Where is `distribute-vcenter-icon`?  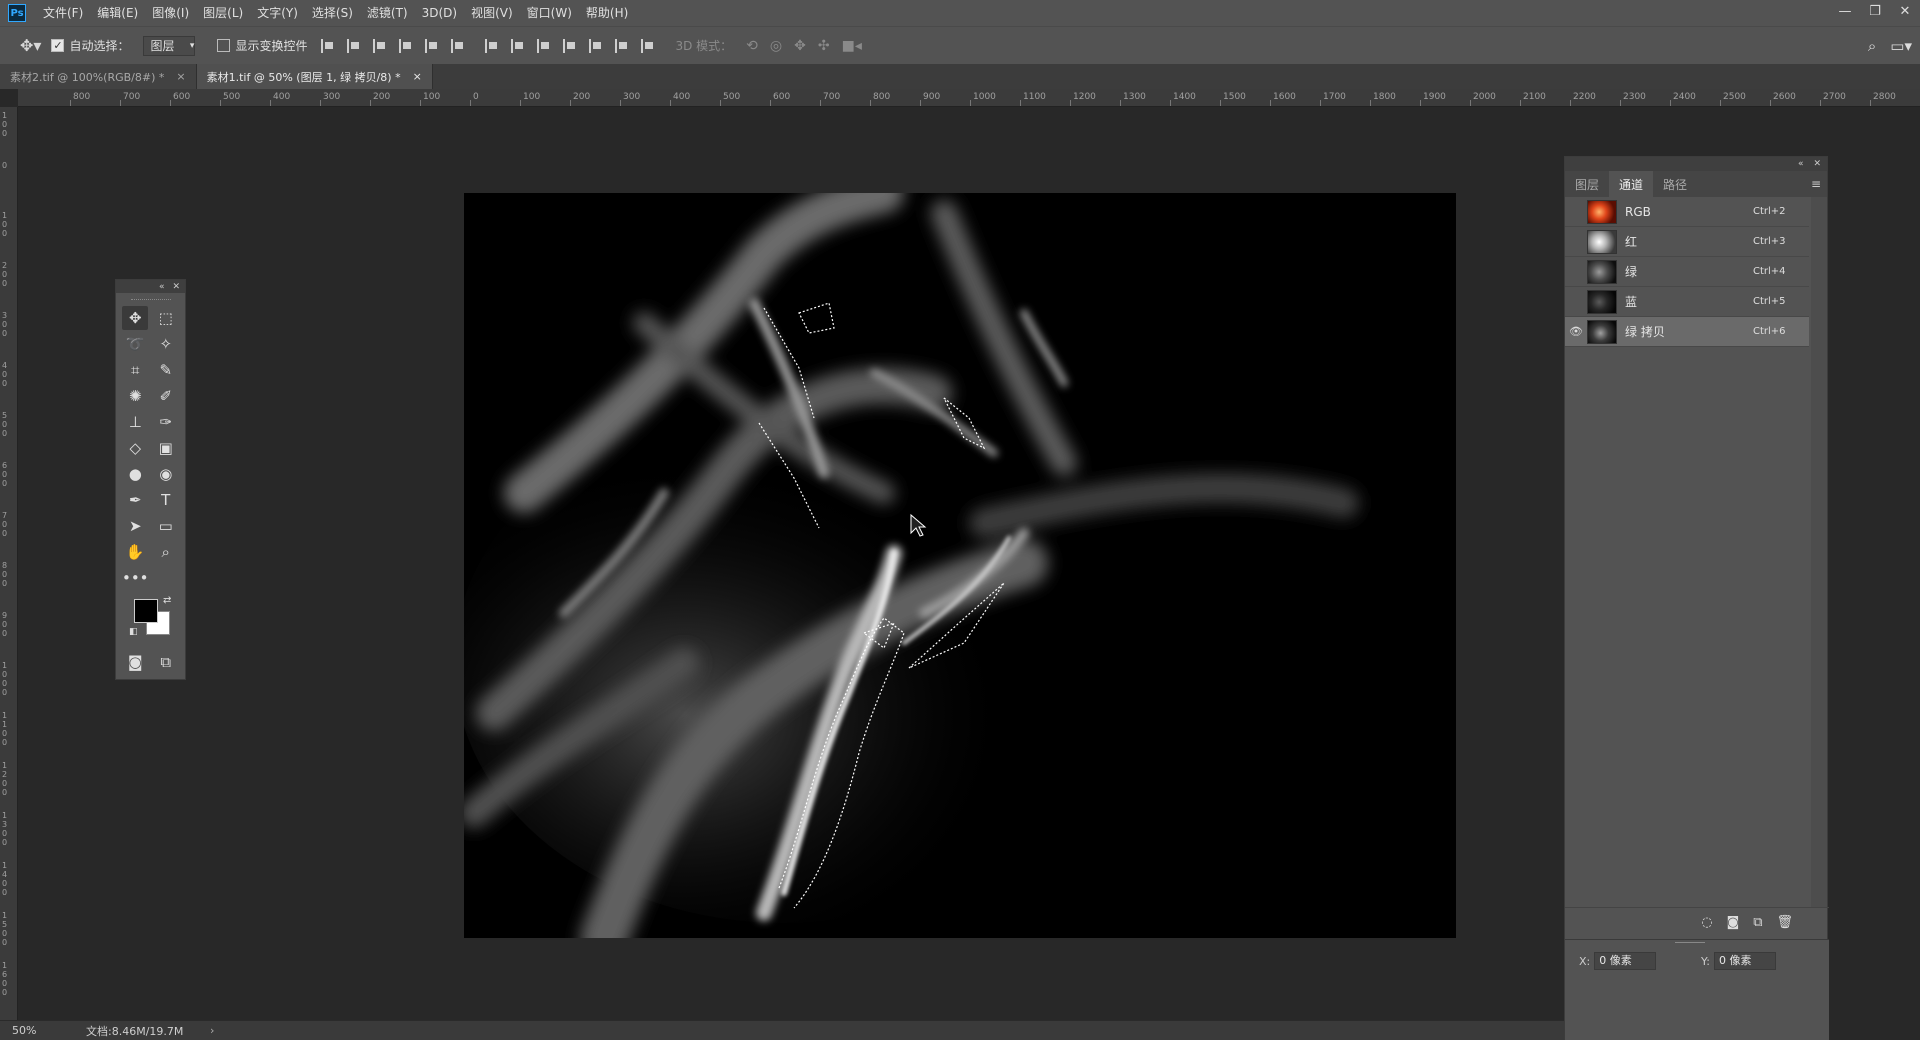
distribute-vcenter-icon is located at coordinates (518, 45).